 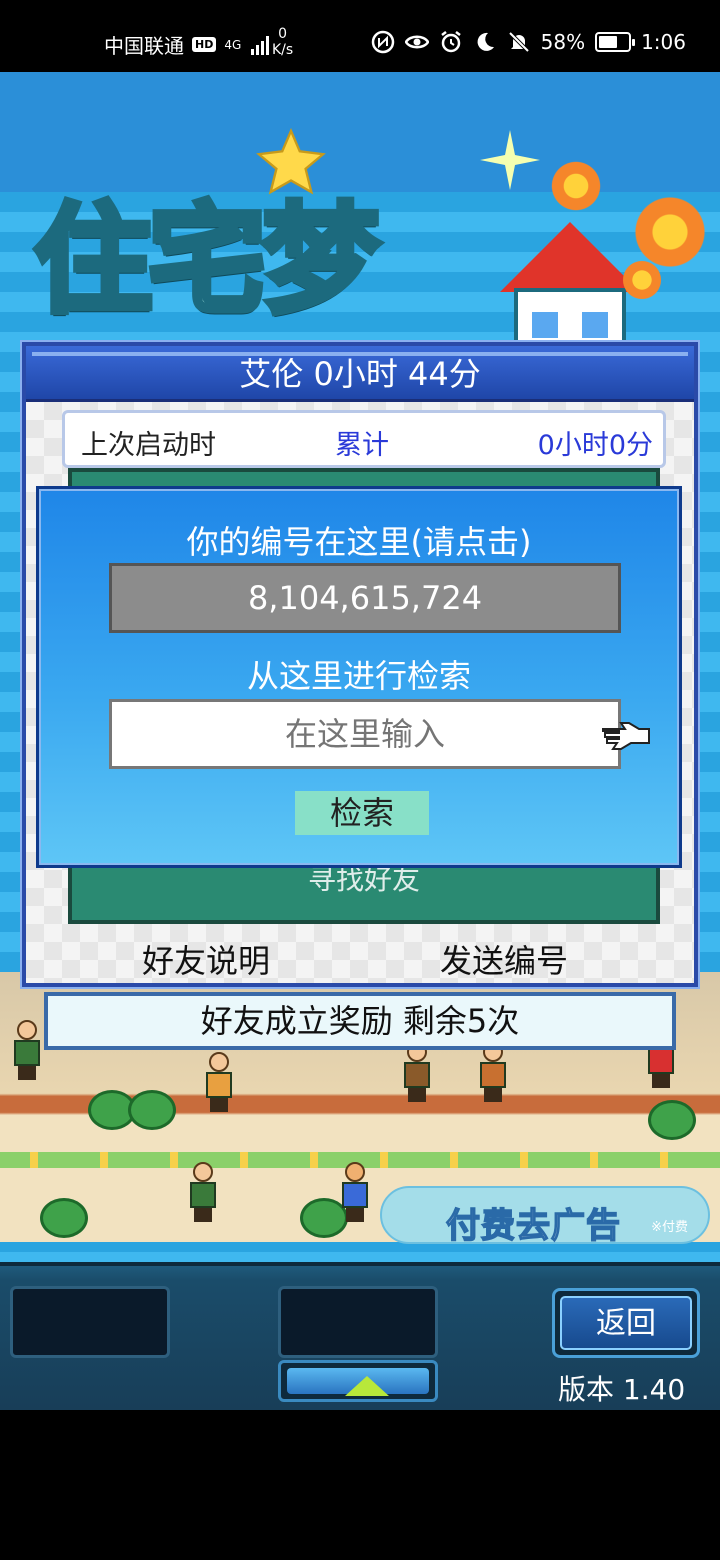 What do you see at coordinates (360, 1021) in the screenshot?
I see `friend-reward-bar: 好友成立奖励 剩余5次` at bounding box center [360, 1021].